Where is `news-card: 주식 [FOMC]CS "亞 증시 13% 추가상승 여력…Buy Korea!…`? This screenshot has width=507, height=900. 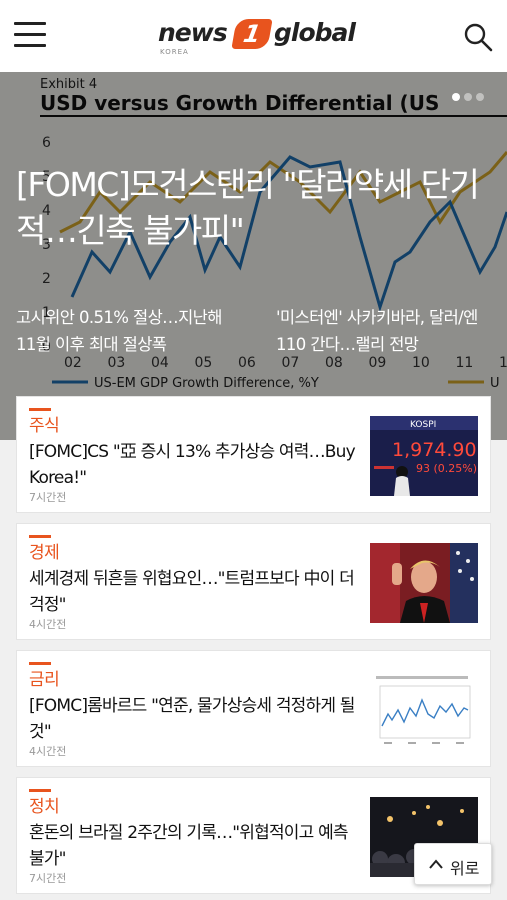 news-card: 주식 [FOMC]CS "亞 증시 13% 추가상승 여력…Buy Korea!… is located at coordinates (253, 454).